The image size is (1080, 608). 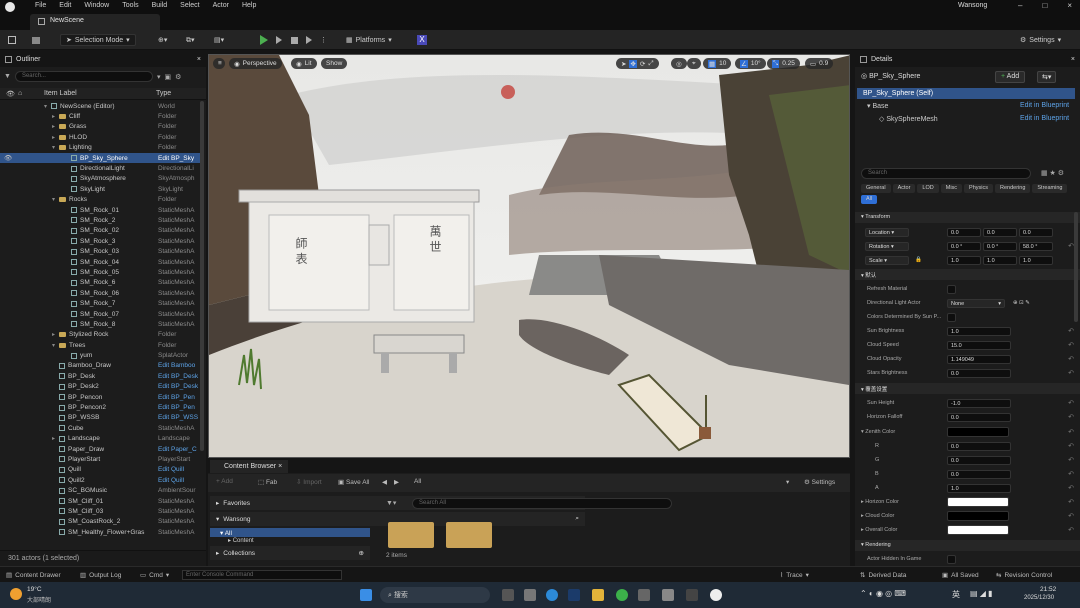 What do you see at coordinates (65, 5) in the screenshot?
I see `menu-edit: Edit` at bounding box center [65, 5].